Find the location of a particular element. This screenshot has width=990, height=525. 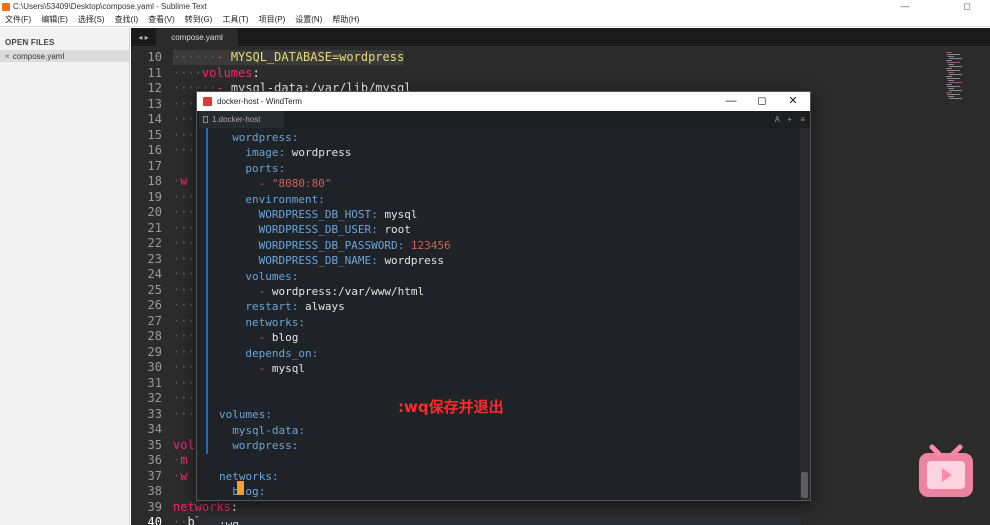

line-number: 11 is located at coordinates (154, 72).